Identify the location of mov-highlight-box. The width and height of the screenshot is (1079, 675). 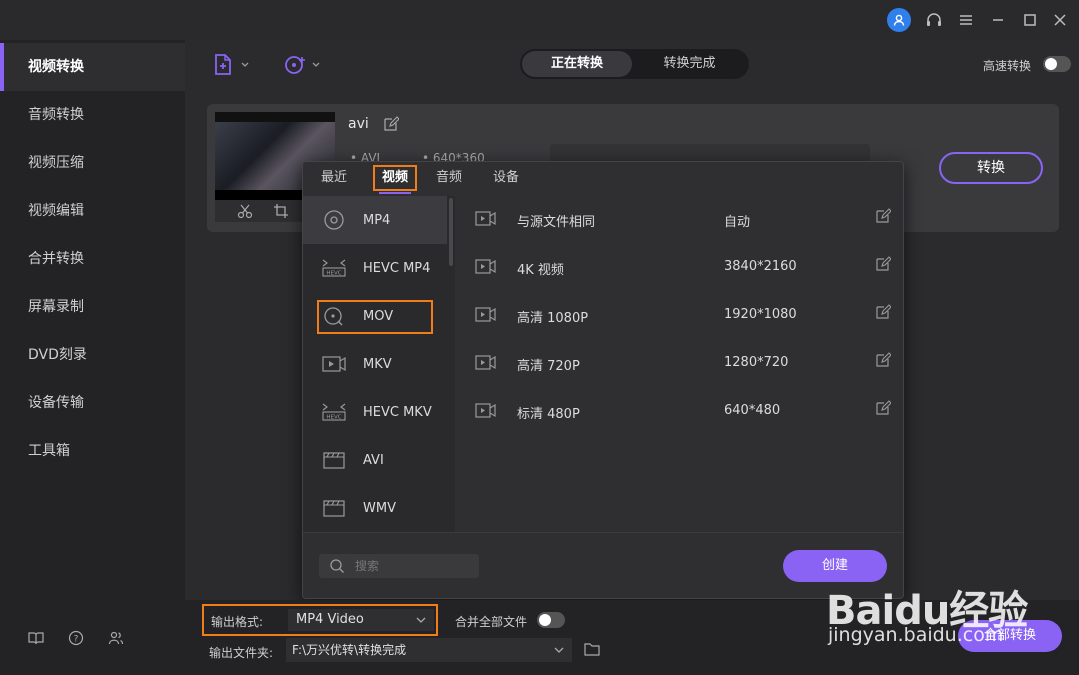
(375, 317).